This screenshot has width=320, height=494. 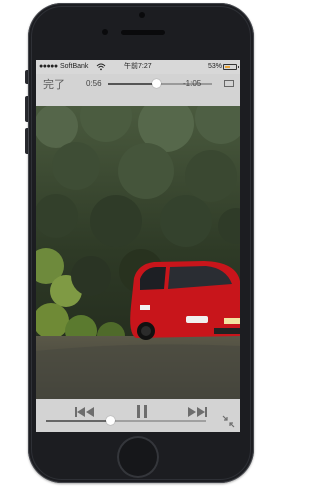 What do you see at coordinates (105, 32) in the screenshot?
I see `front-camera` at bounding box center [105, 32].